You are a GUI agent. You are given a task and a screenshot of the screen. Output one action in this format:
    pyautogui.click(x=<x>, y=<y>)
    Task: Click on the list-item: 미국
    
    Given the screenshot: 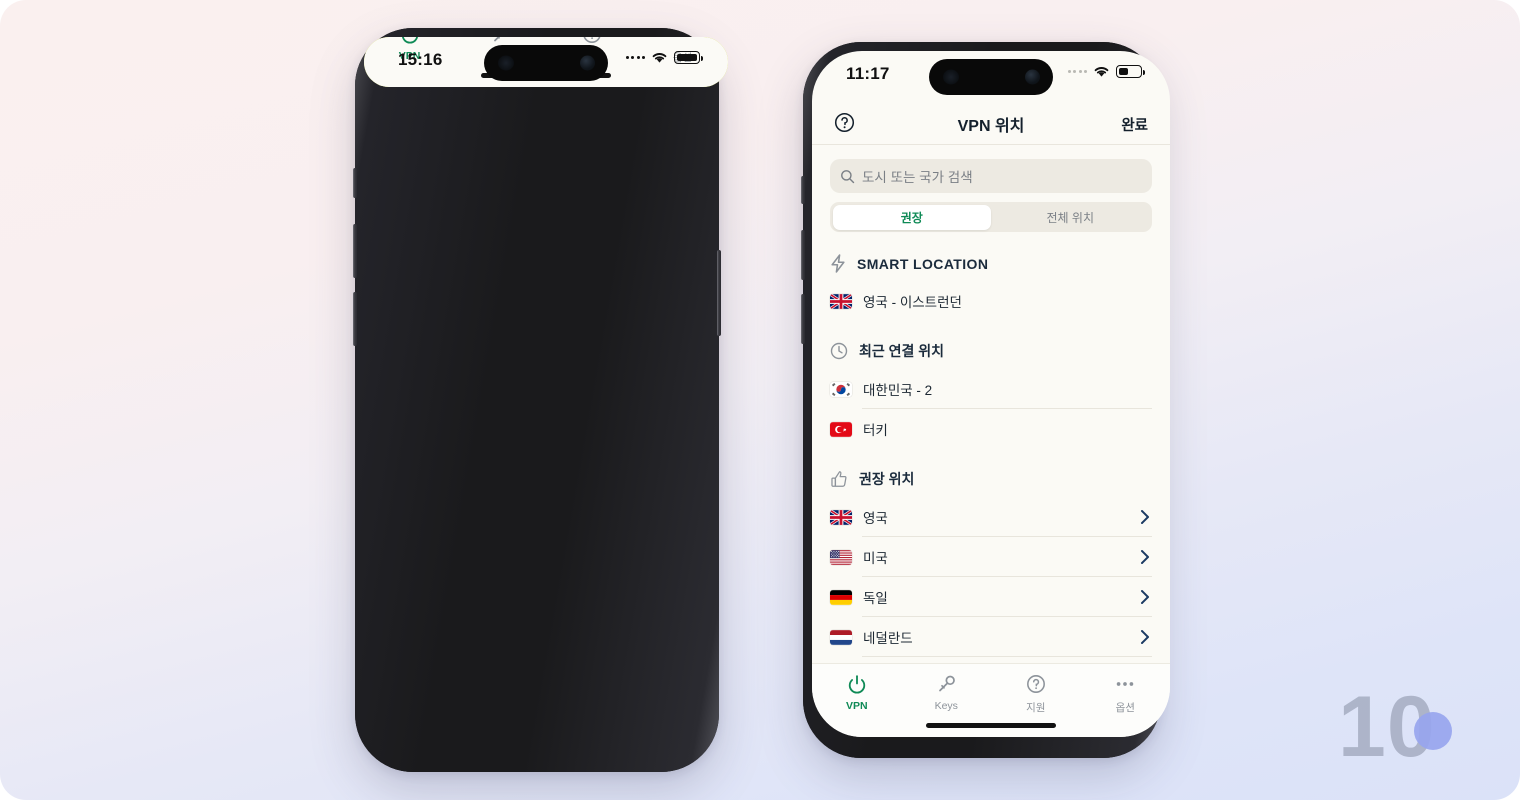 What is the action you would take?
    pyautogui.click(x=991, y=557)
    